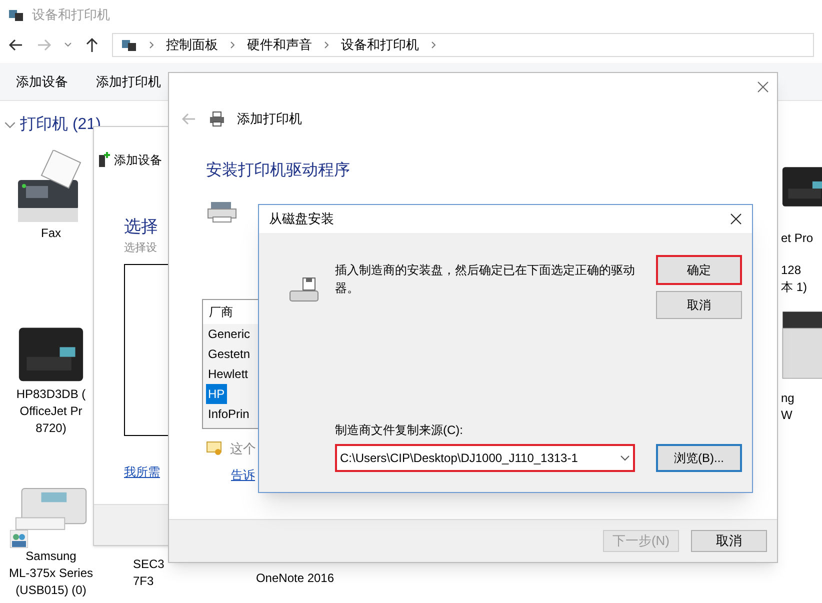 The height and width of the screenshot is (603, 822). I want to click on info-text: 这个, so click(243, 449).